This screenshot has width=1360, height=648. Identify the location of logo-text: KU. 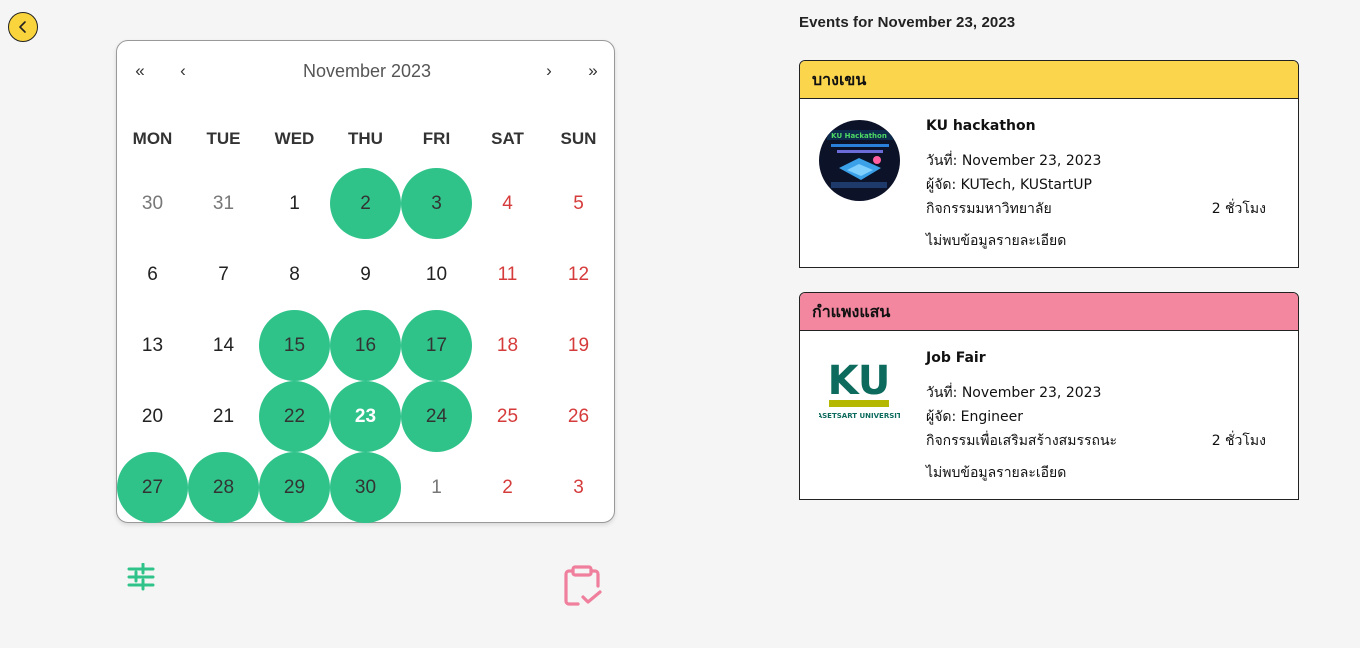
(859, 381).